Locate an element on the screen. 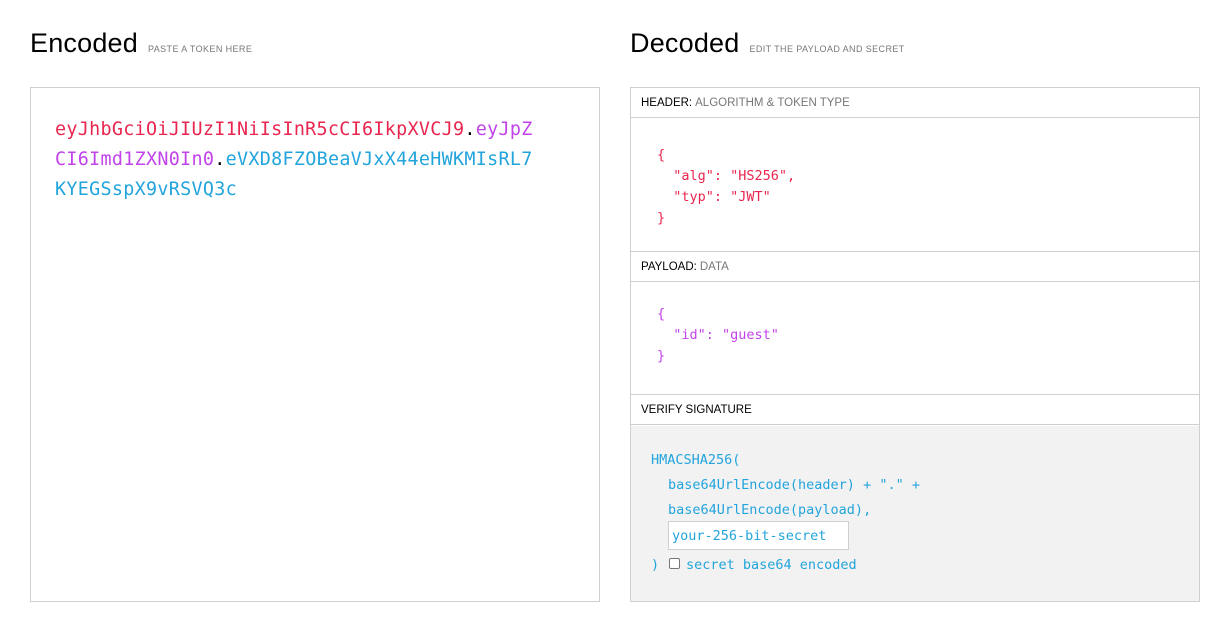 The image size is (1228, 618). decoded-subtitle: EDIT THE PAYLOAD AND SECRET is located at coordinates (827, 49).